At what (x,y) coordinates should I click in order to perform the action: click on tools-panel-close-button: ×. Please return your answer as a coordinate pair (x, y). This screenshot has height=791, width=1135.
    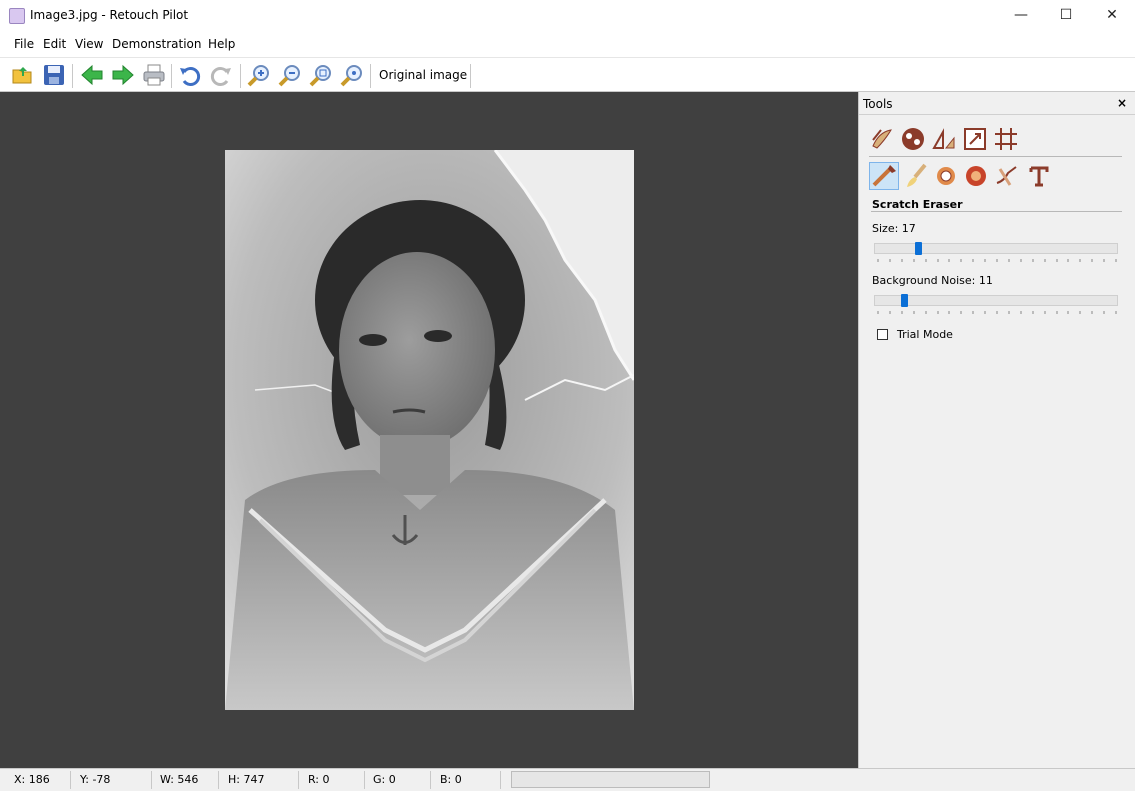
    Looking at the image, I should click on (1122, 103).